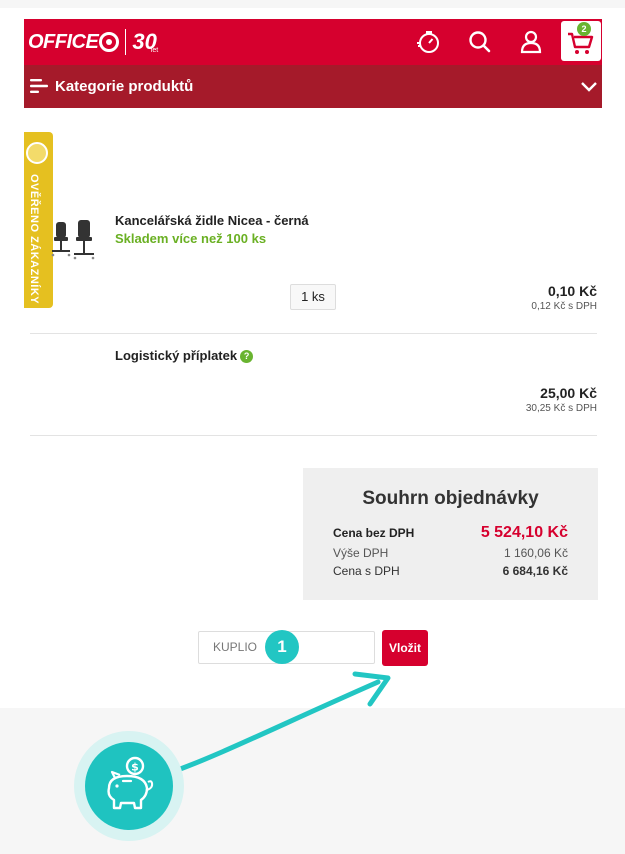 The image size is (625, 854). Describe the element at coordinates (126, 42) in the screenshot. I see `logo-separator` at that location.